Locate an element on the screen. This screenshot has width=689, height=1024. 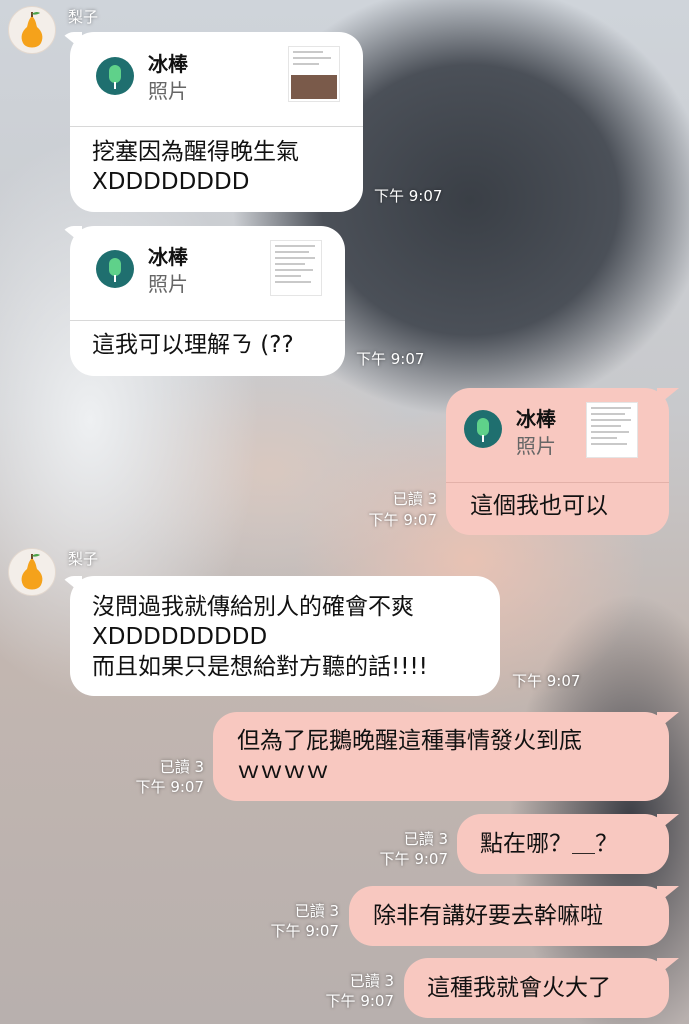
message-text: 這個我也可以 is located at coordinates (539, 506).